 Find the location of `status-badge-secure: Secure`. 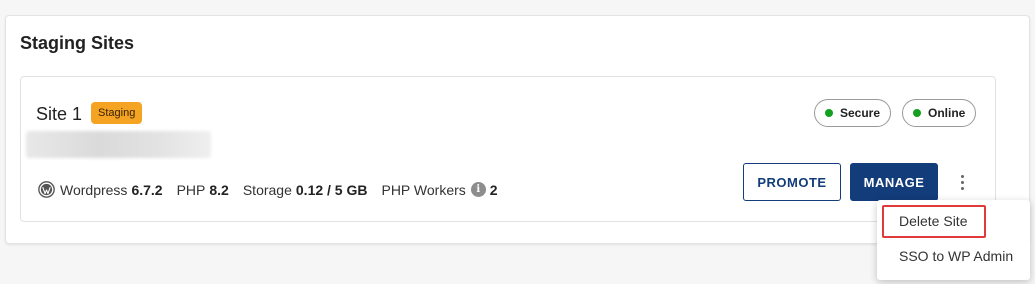

status-badge-secure: Secure is located at coordinates (853, 113).